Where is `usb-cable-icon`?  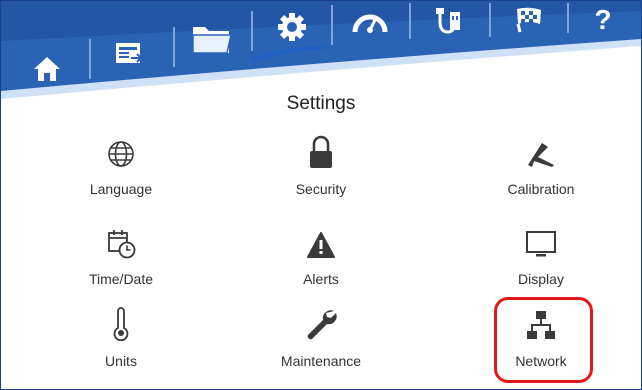 usb-cable-icon is located at coordinates (448, 21).